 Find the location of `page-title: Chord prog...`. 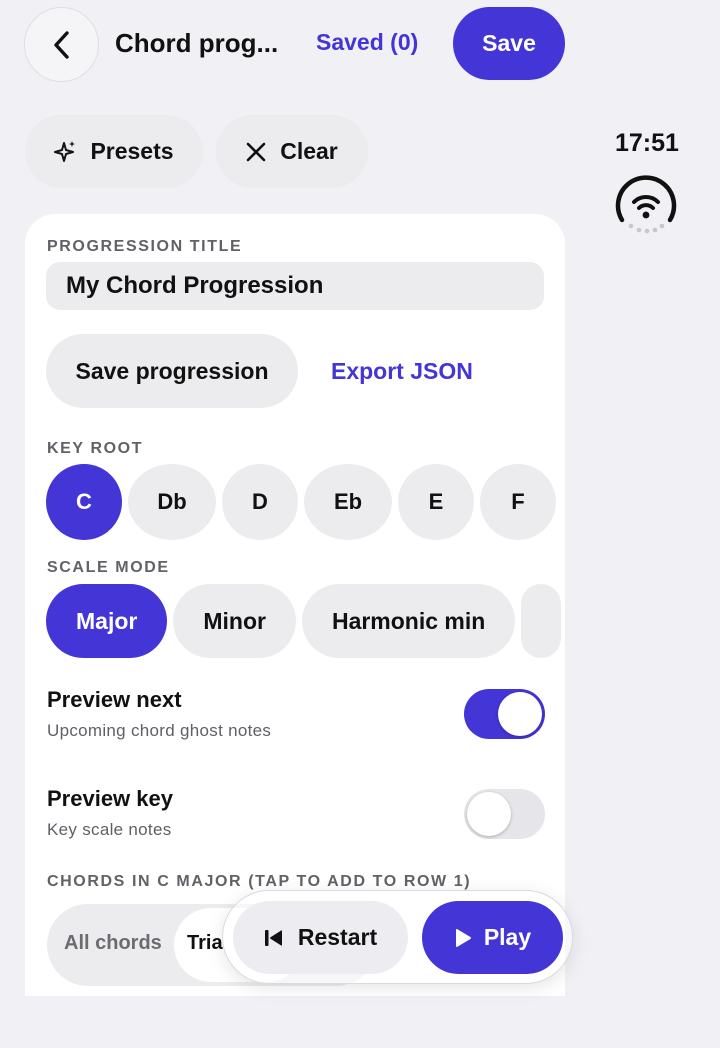

page-title: Chord prog... is located at coordinates (197, 43).